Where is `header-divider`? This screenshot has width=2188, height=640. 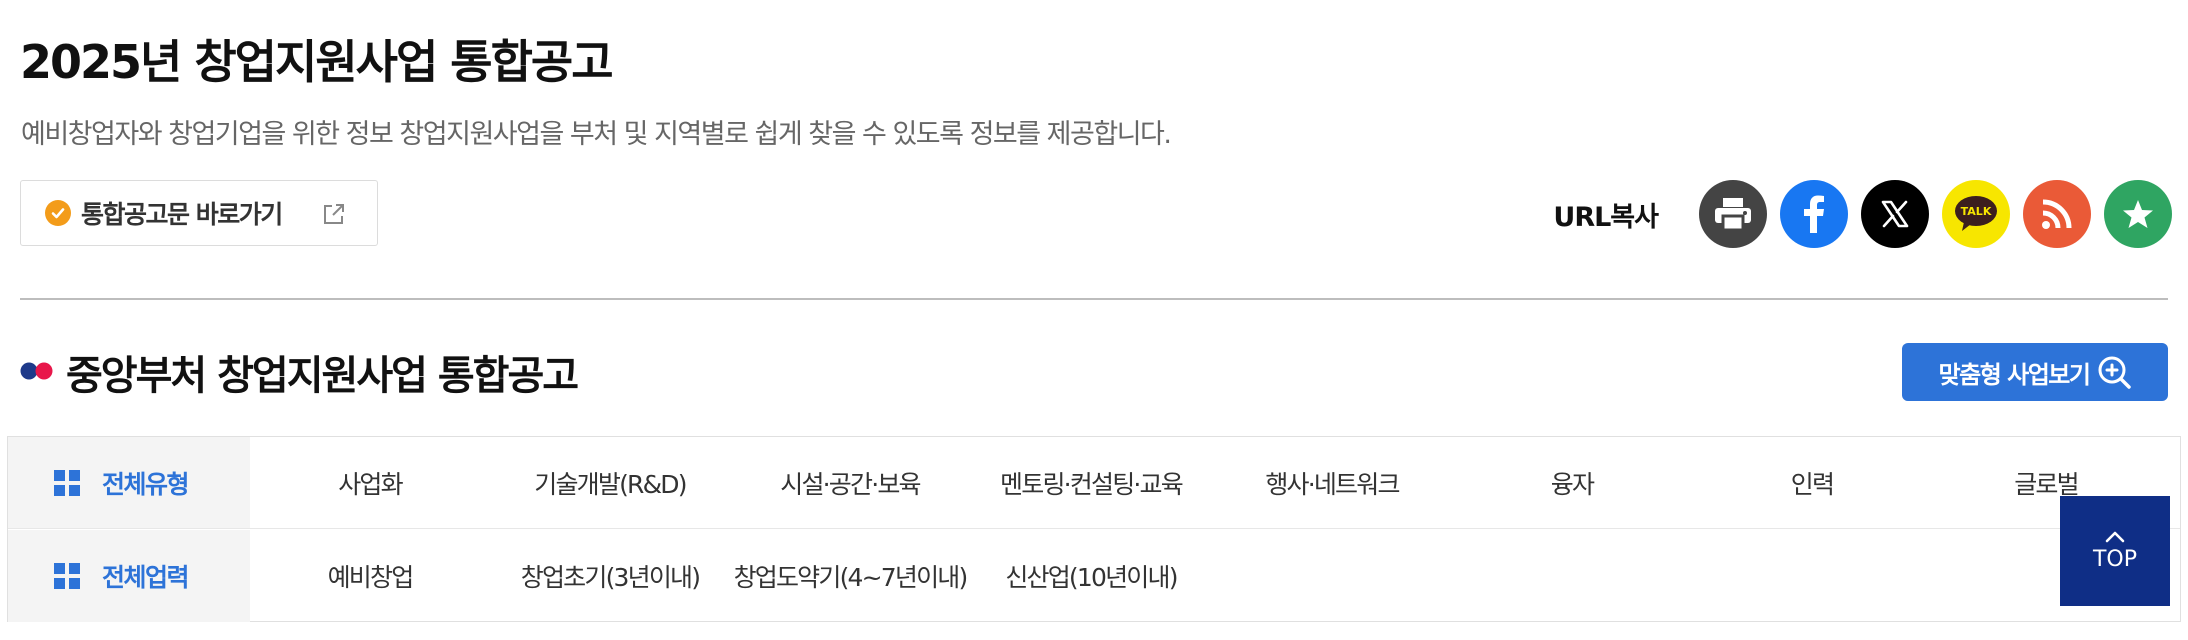 header-divider is located at coordinates (1094, 299).